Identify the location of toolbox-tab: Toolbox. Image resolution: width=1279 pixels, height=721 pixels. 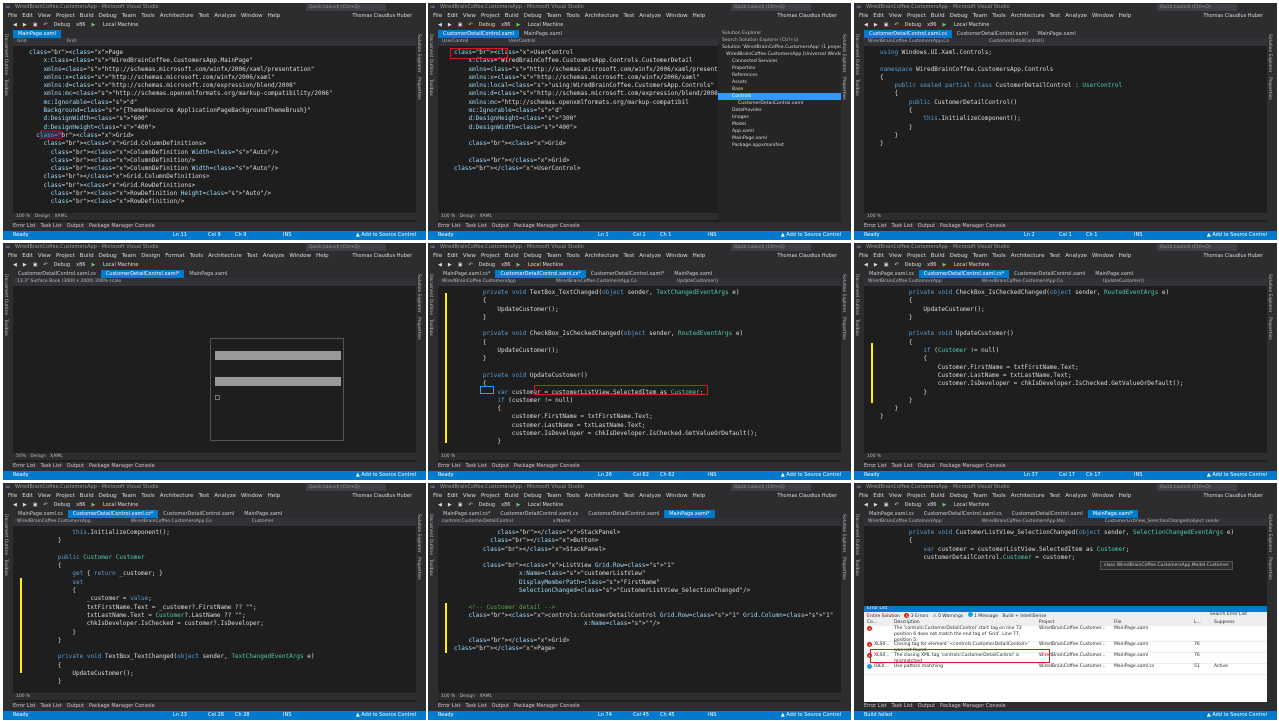
(856, 327).